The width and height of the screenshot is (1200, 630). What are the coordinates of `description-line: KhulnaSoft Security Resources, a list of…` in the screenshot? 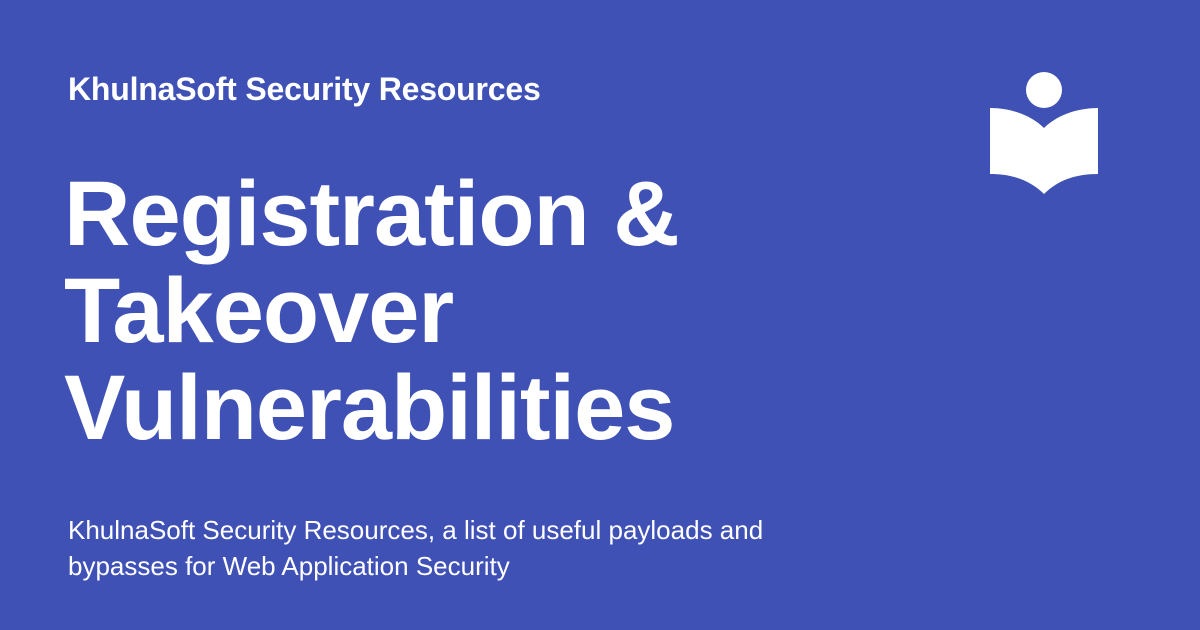 It's located at (416, 530).